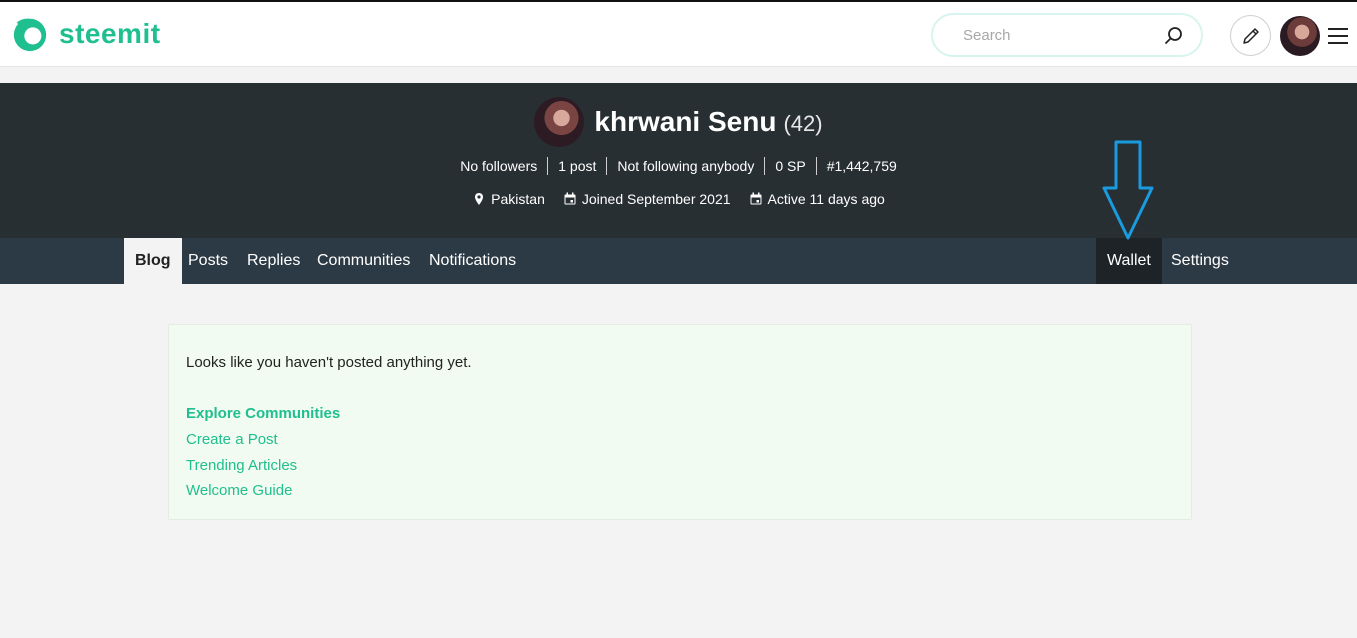  What do you see at coordinates (1174, 36) in the screenshot?
I see `search-icon` at bounding box center [1174, 36].